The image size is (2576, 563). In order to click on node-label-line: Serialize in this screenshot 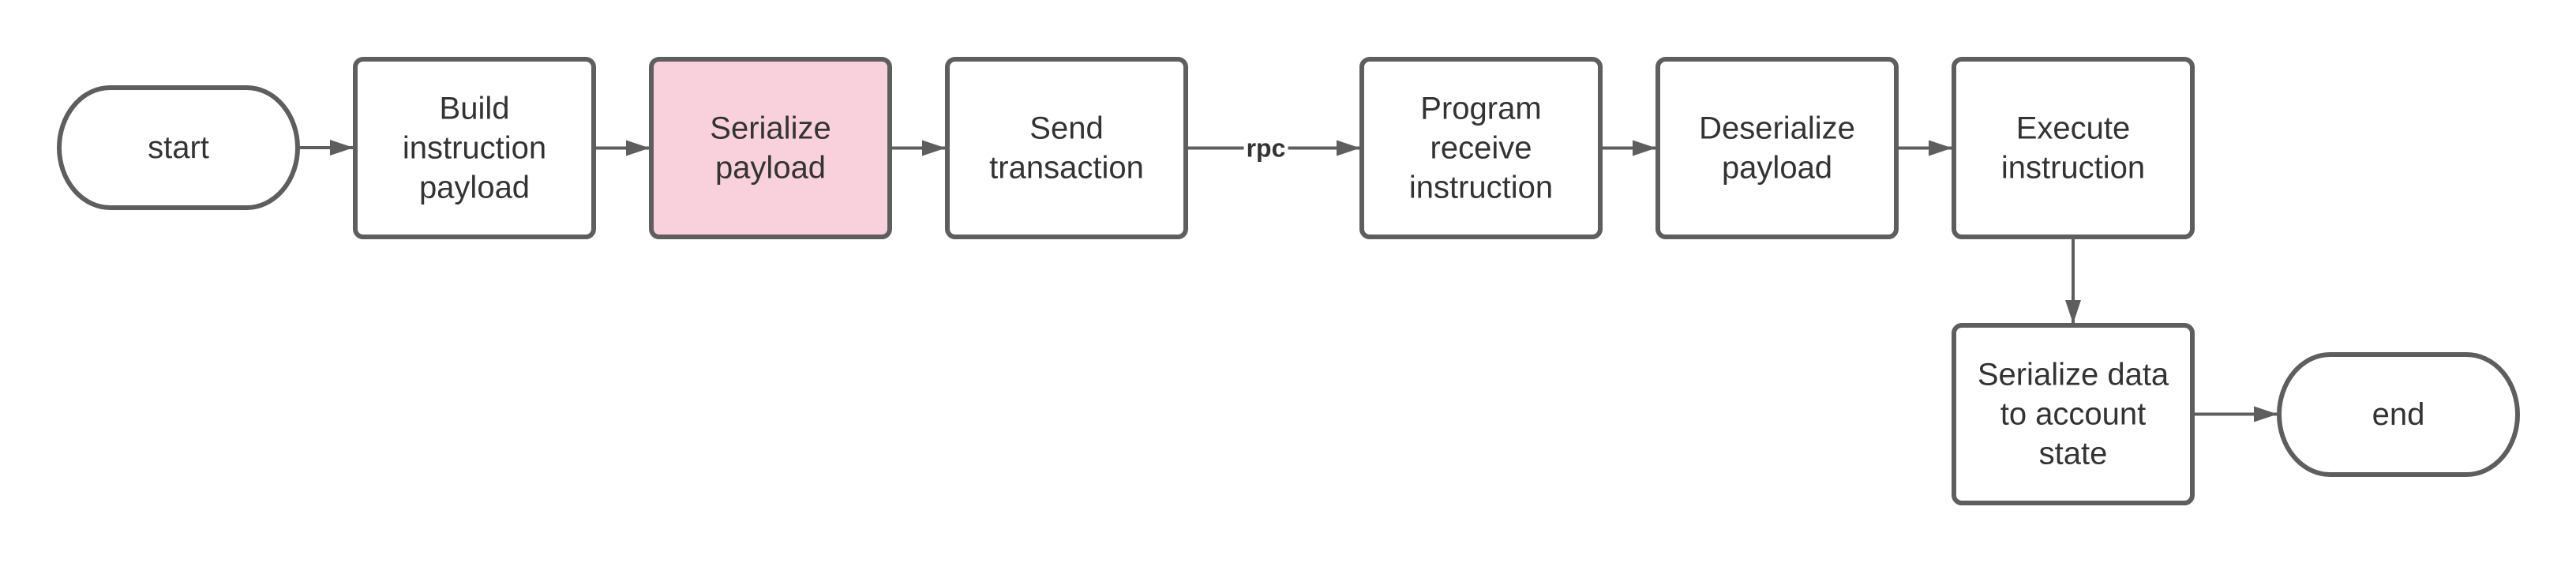, I will do `click(770, 128)`.